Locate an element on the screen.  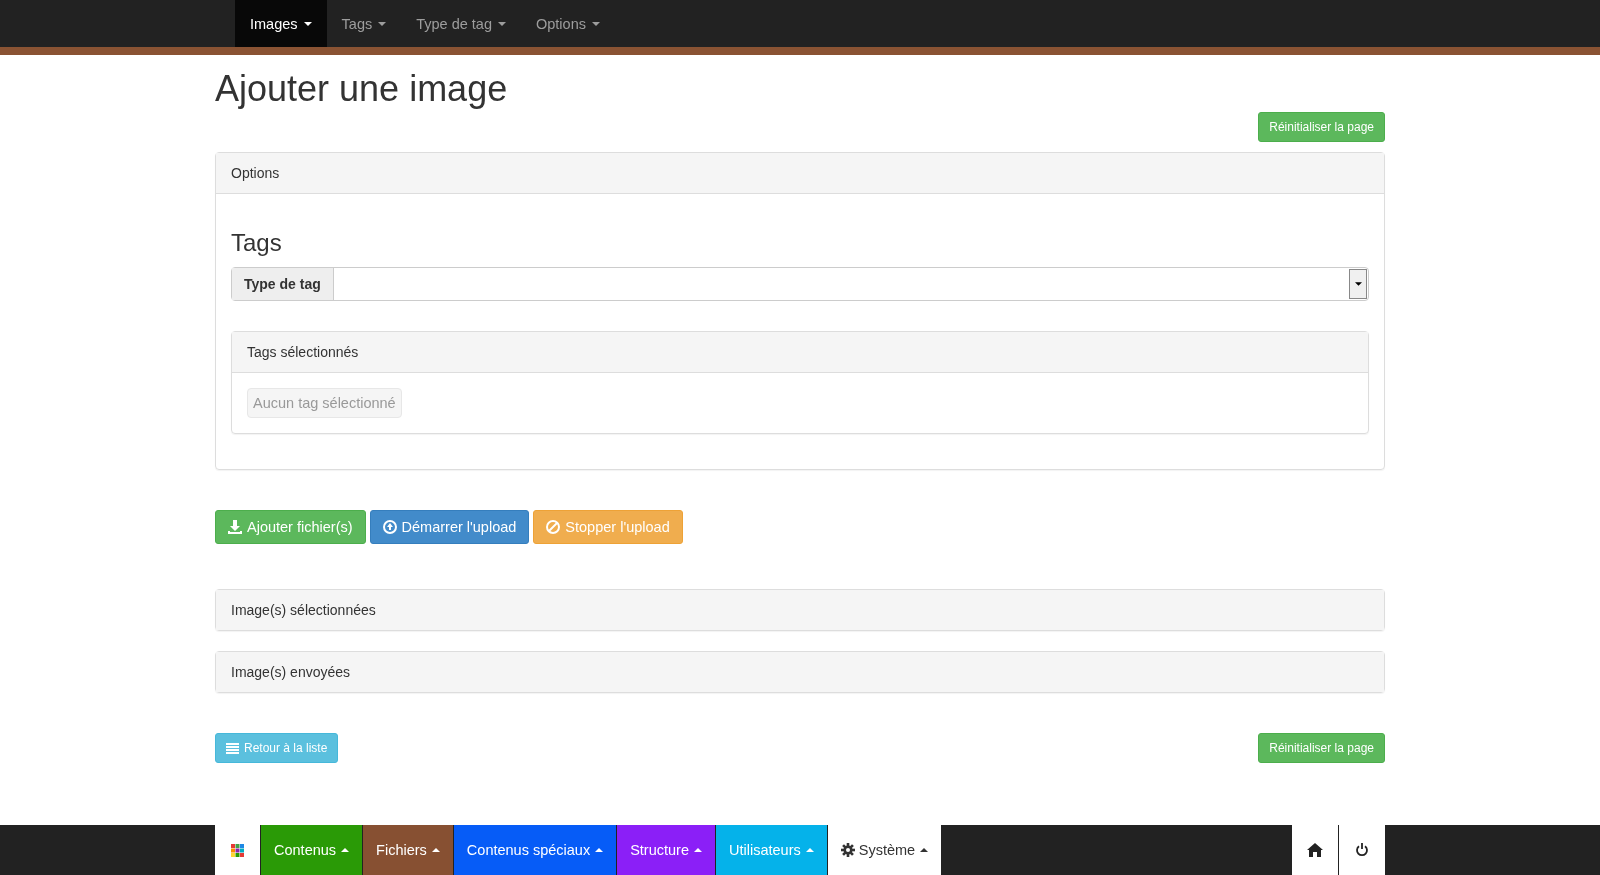
field-label: Type de tag is located at coordinates (283, 284).